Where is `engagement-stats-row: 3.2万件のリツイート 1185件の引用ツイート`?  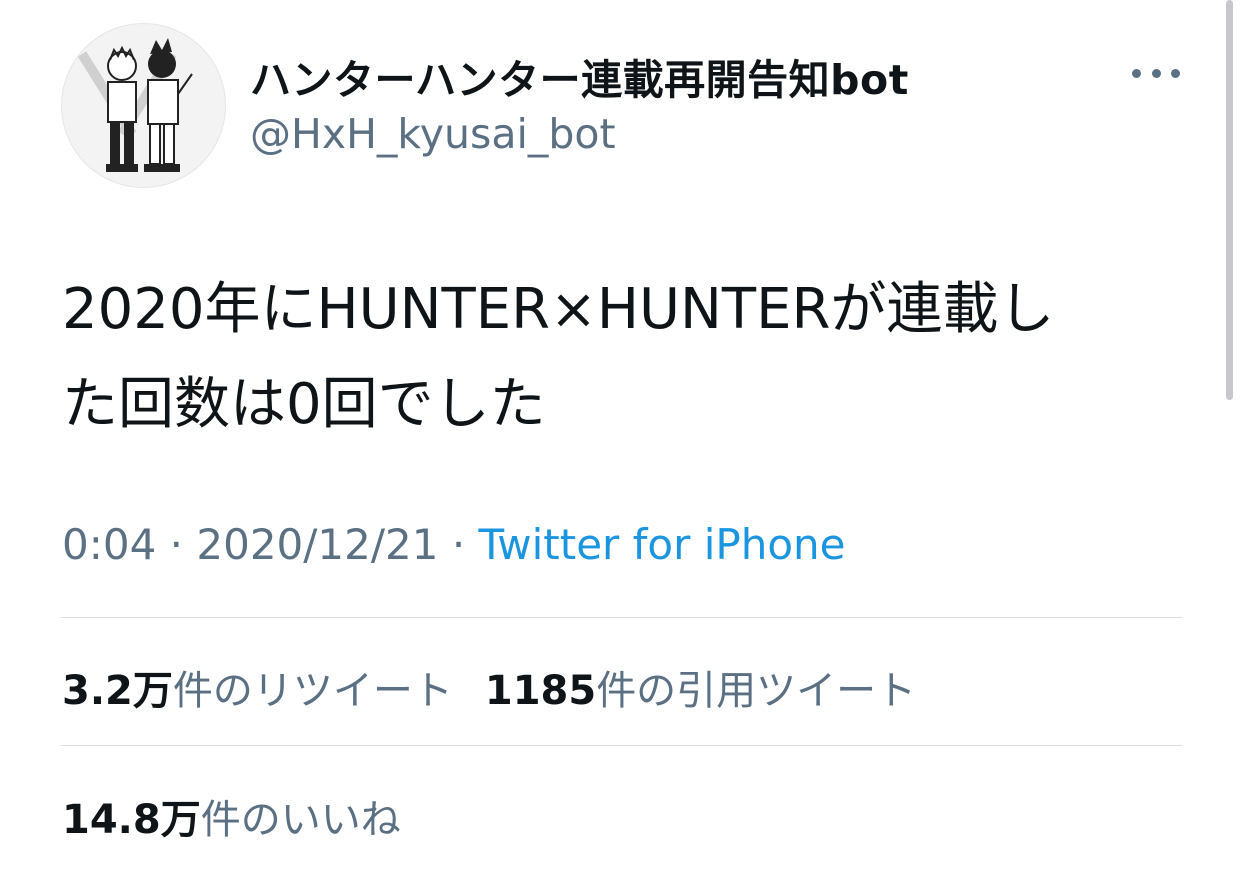
engagement-stats-row: 3.2万件のリツイート 1185件の引用ツイート is located at coordinates (489, 687).